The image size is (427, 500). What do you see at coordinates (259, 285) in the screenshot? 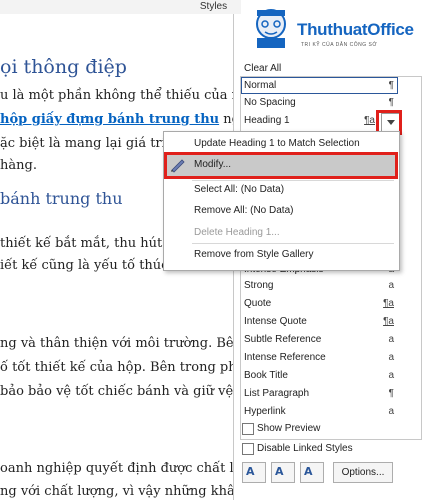
I see `style-name: Strong` at bounding box center [259, 285].